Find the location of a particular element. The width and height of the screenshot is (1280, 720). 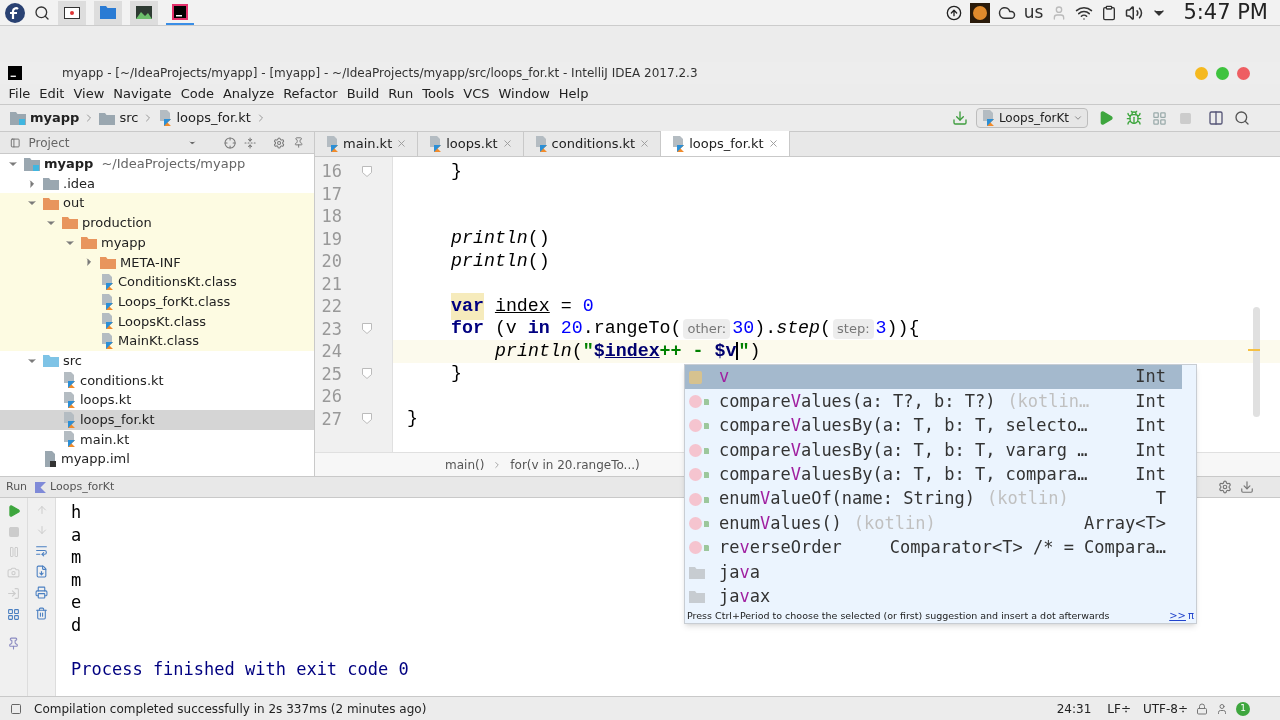

layout-icon is located at coordinates (13, 614).